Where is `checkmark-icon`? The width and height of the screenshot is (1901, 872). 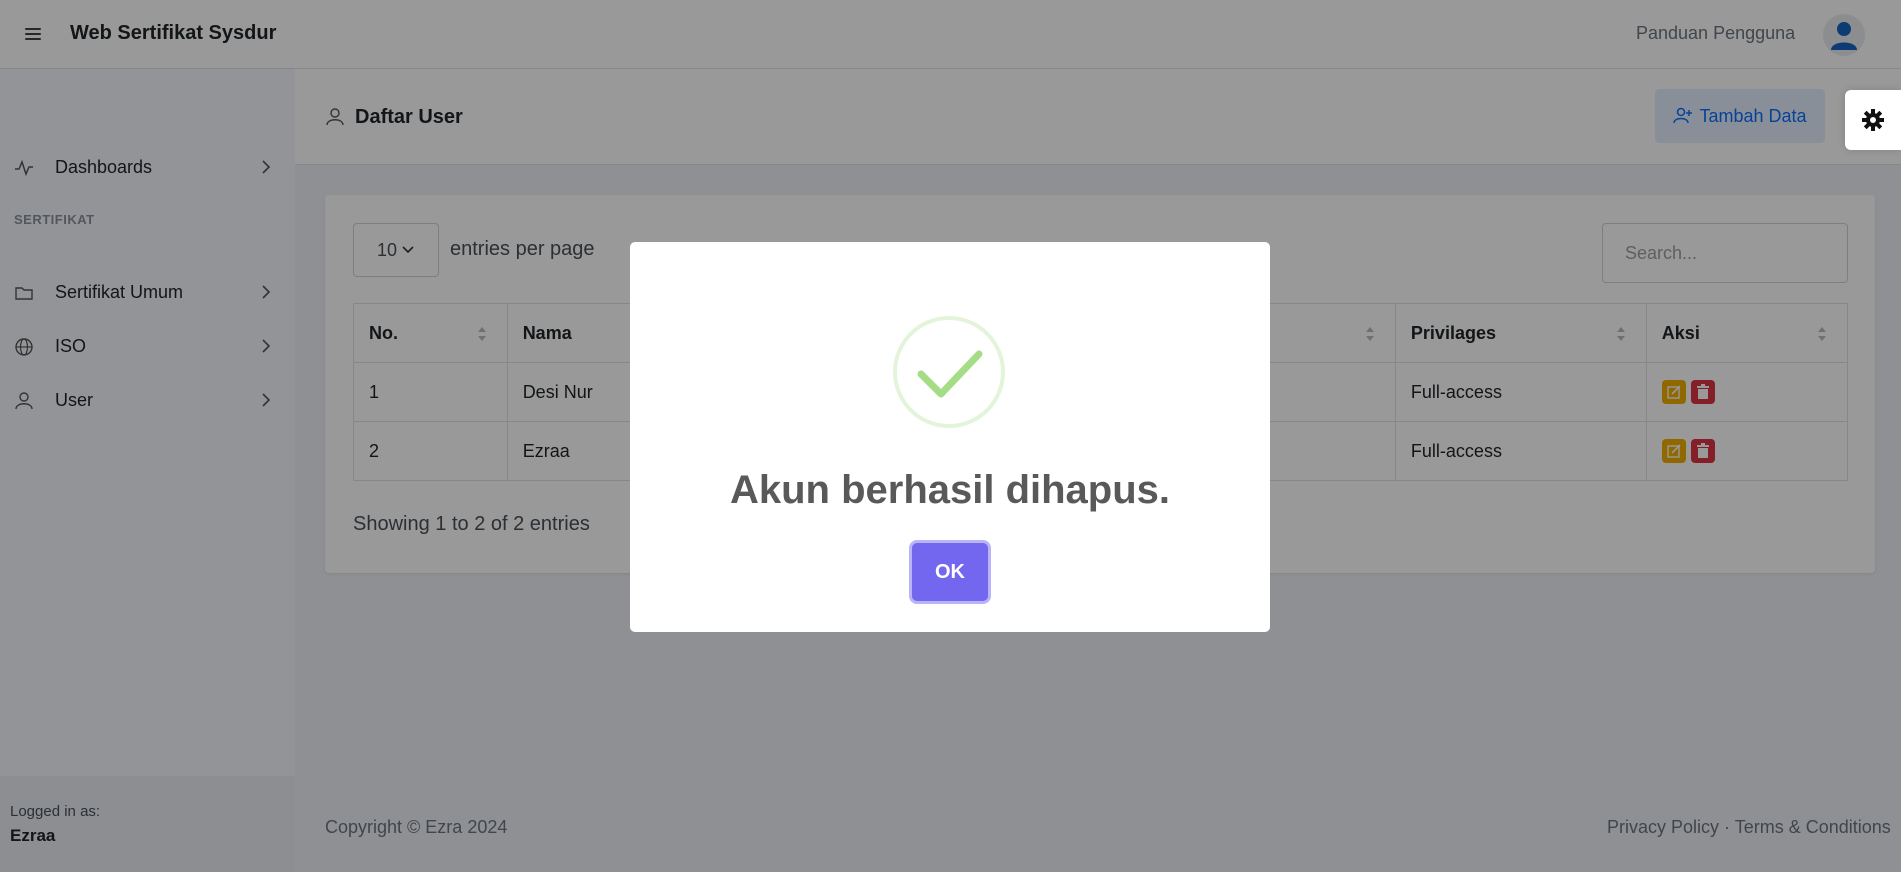
checkmark-icon is located at coordinates (950, 374).